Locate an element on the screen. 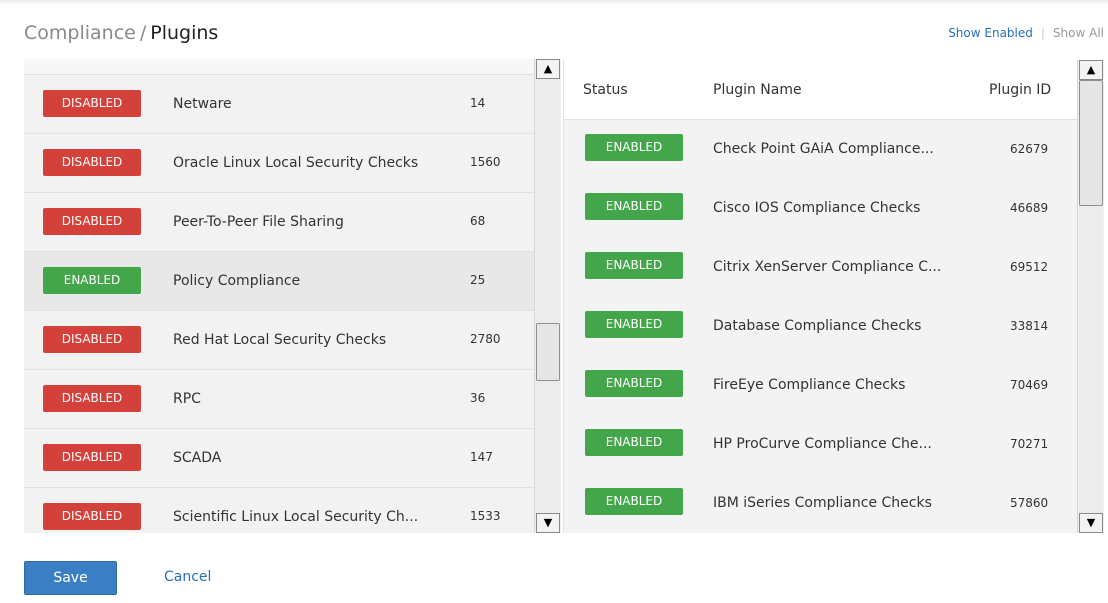  plugin-id: 62679 is located at coordinates (1029, 149).